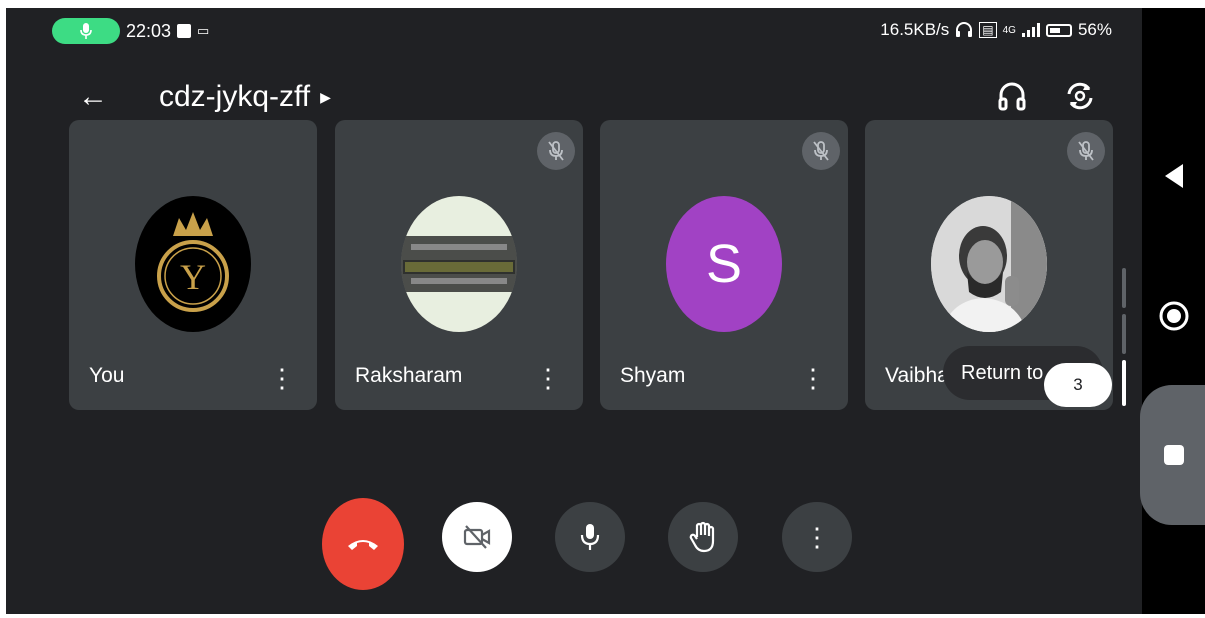 This screenshot has height=618, width=1205. I want to click on scrollbar, so click(1124, 338).